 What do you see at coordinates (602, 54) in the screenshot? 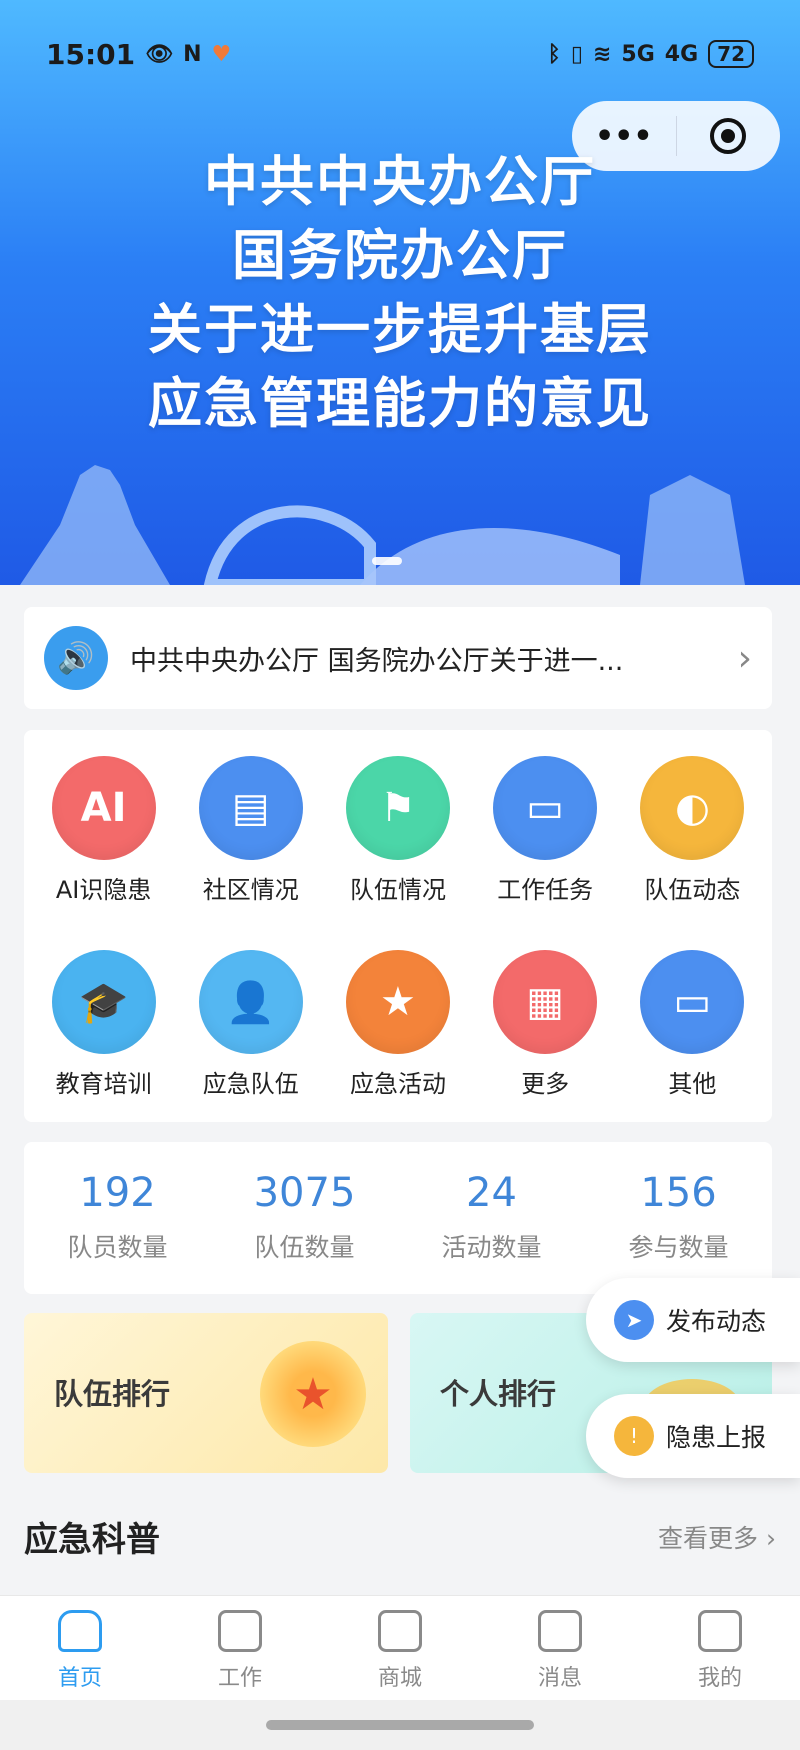
I see `wifi-icon: ≋` at bounding box center [602, 54].